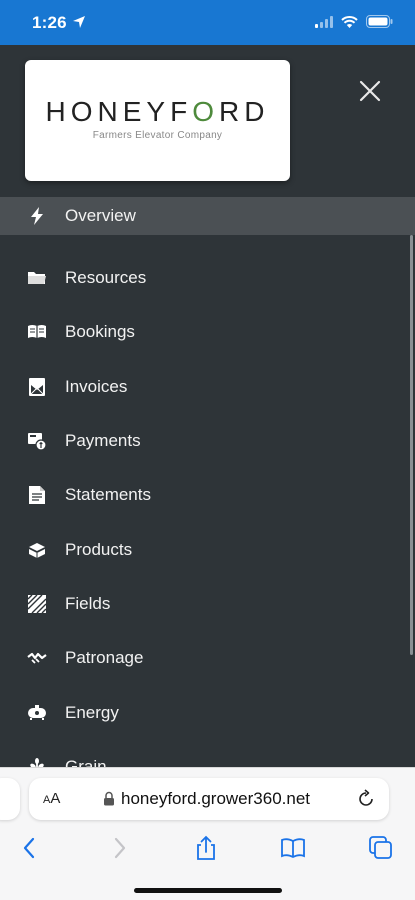 The width and height of the screenshot is (415, 900). I want to click on tabs-icon, so click(381, 848).